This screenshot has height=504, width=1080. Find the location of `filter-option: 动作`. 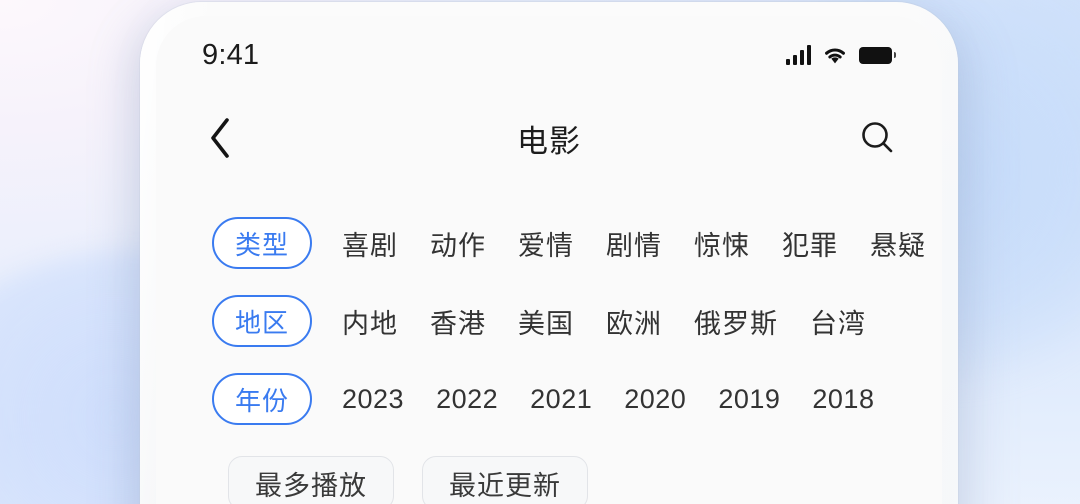

filter-option: 动作 is located at coordinates (458, 243).